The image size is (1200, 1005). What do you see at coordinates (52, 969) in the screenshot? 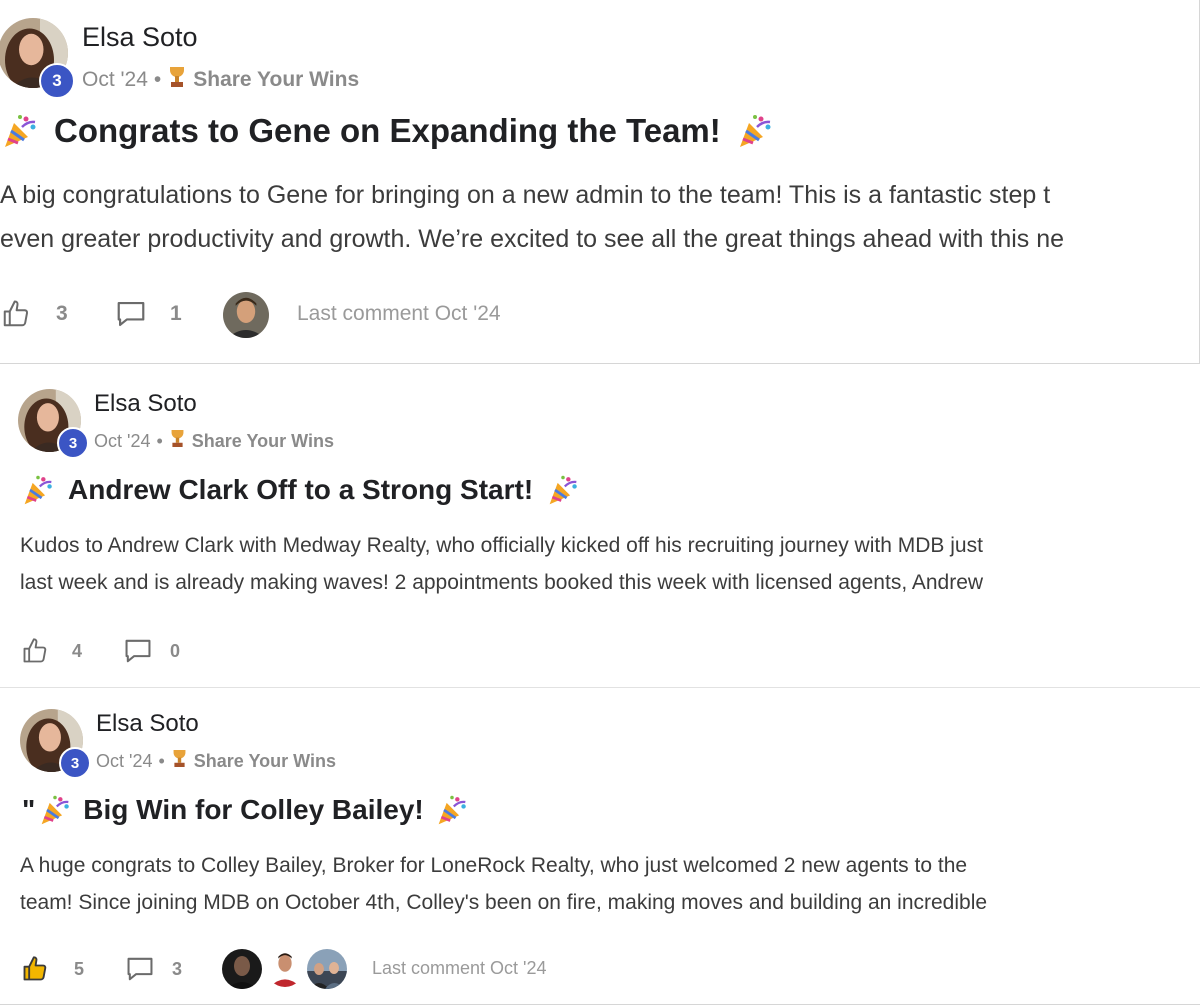
I see `like-button: 5` at bounding box center [52, 969].